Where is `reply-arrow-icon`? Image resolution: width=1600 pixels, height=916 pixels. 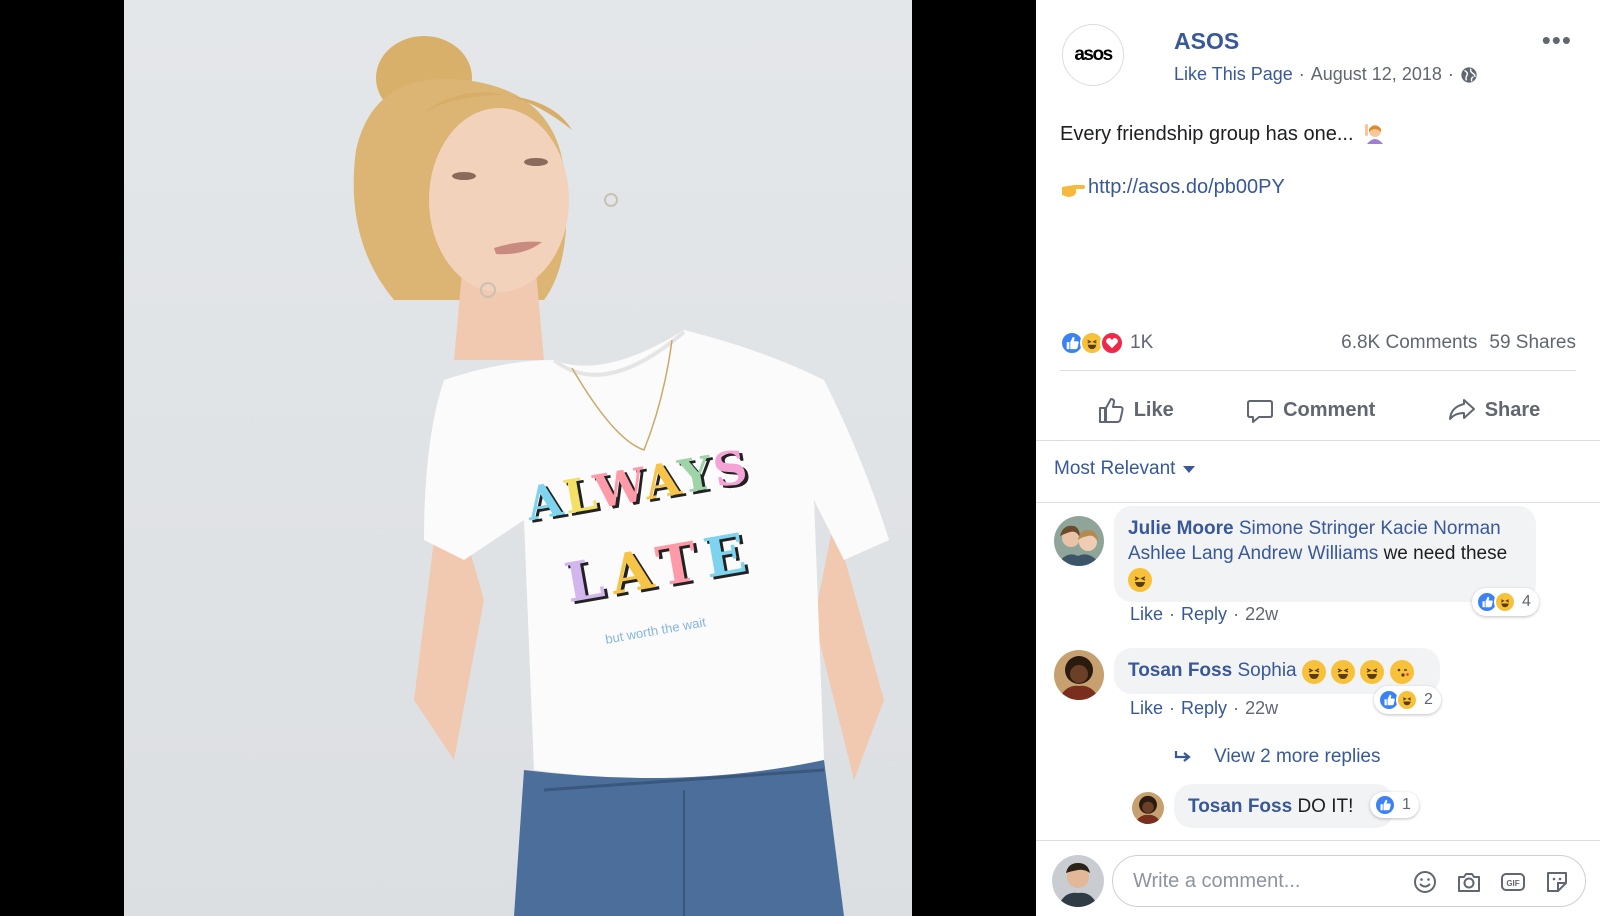
reply-arrow-icon is located at coordinates (1182, 756).